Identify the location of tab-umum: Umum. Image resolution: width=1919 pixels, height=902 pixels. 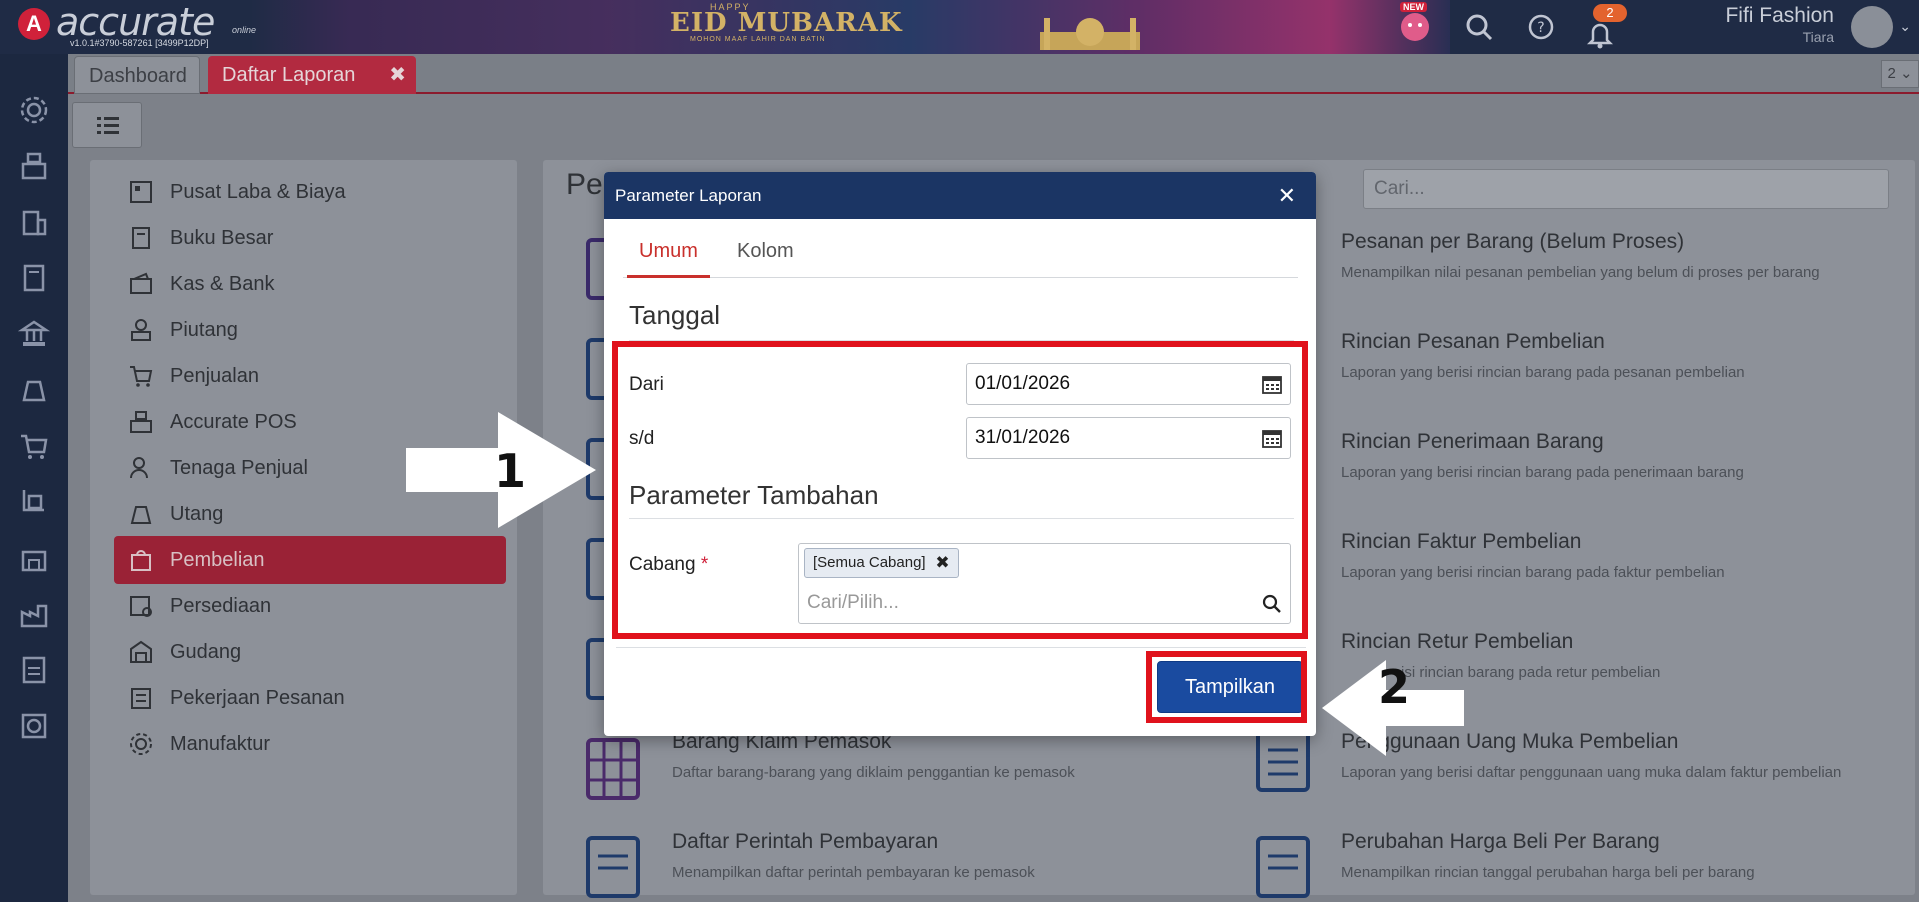
(668, 256).